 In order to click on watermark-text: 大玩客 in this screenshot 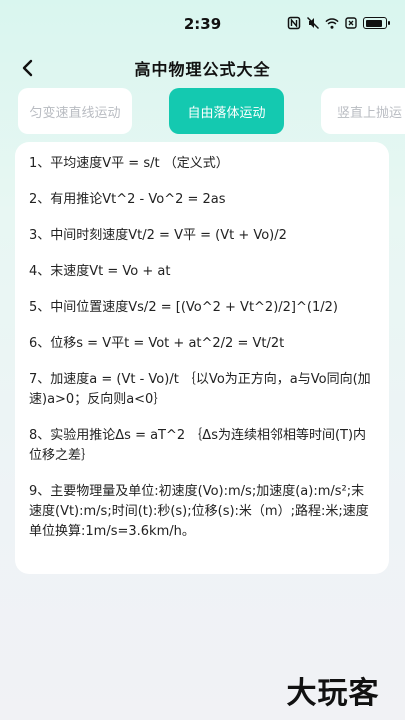, I will do `click(333, 693)`.